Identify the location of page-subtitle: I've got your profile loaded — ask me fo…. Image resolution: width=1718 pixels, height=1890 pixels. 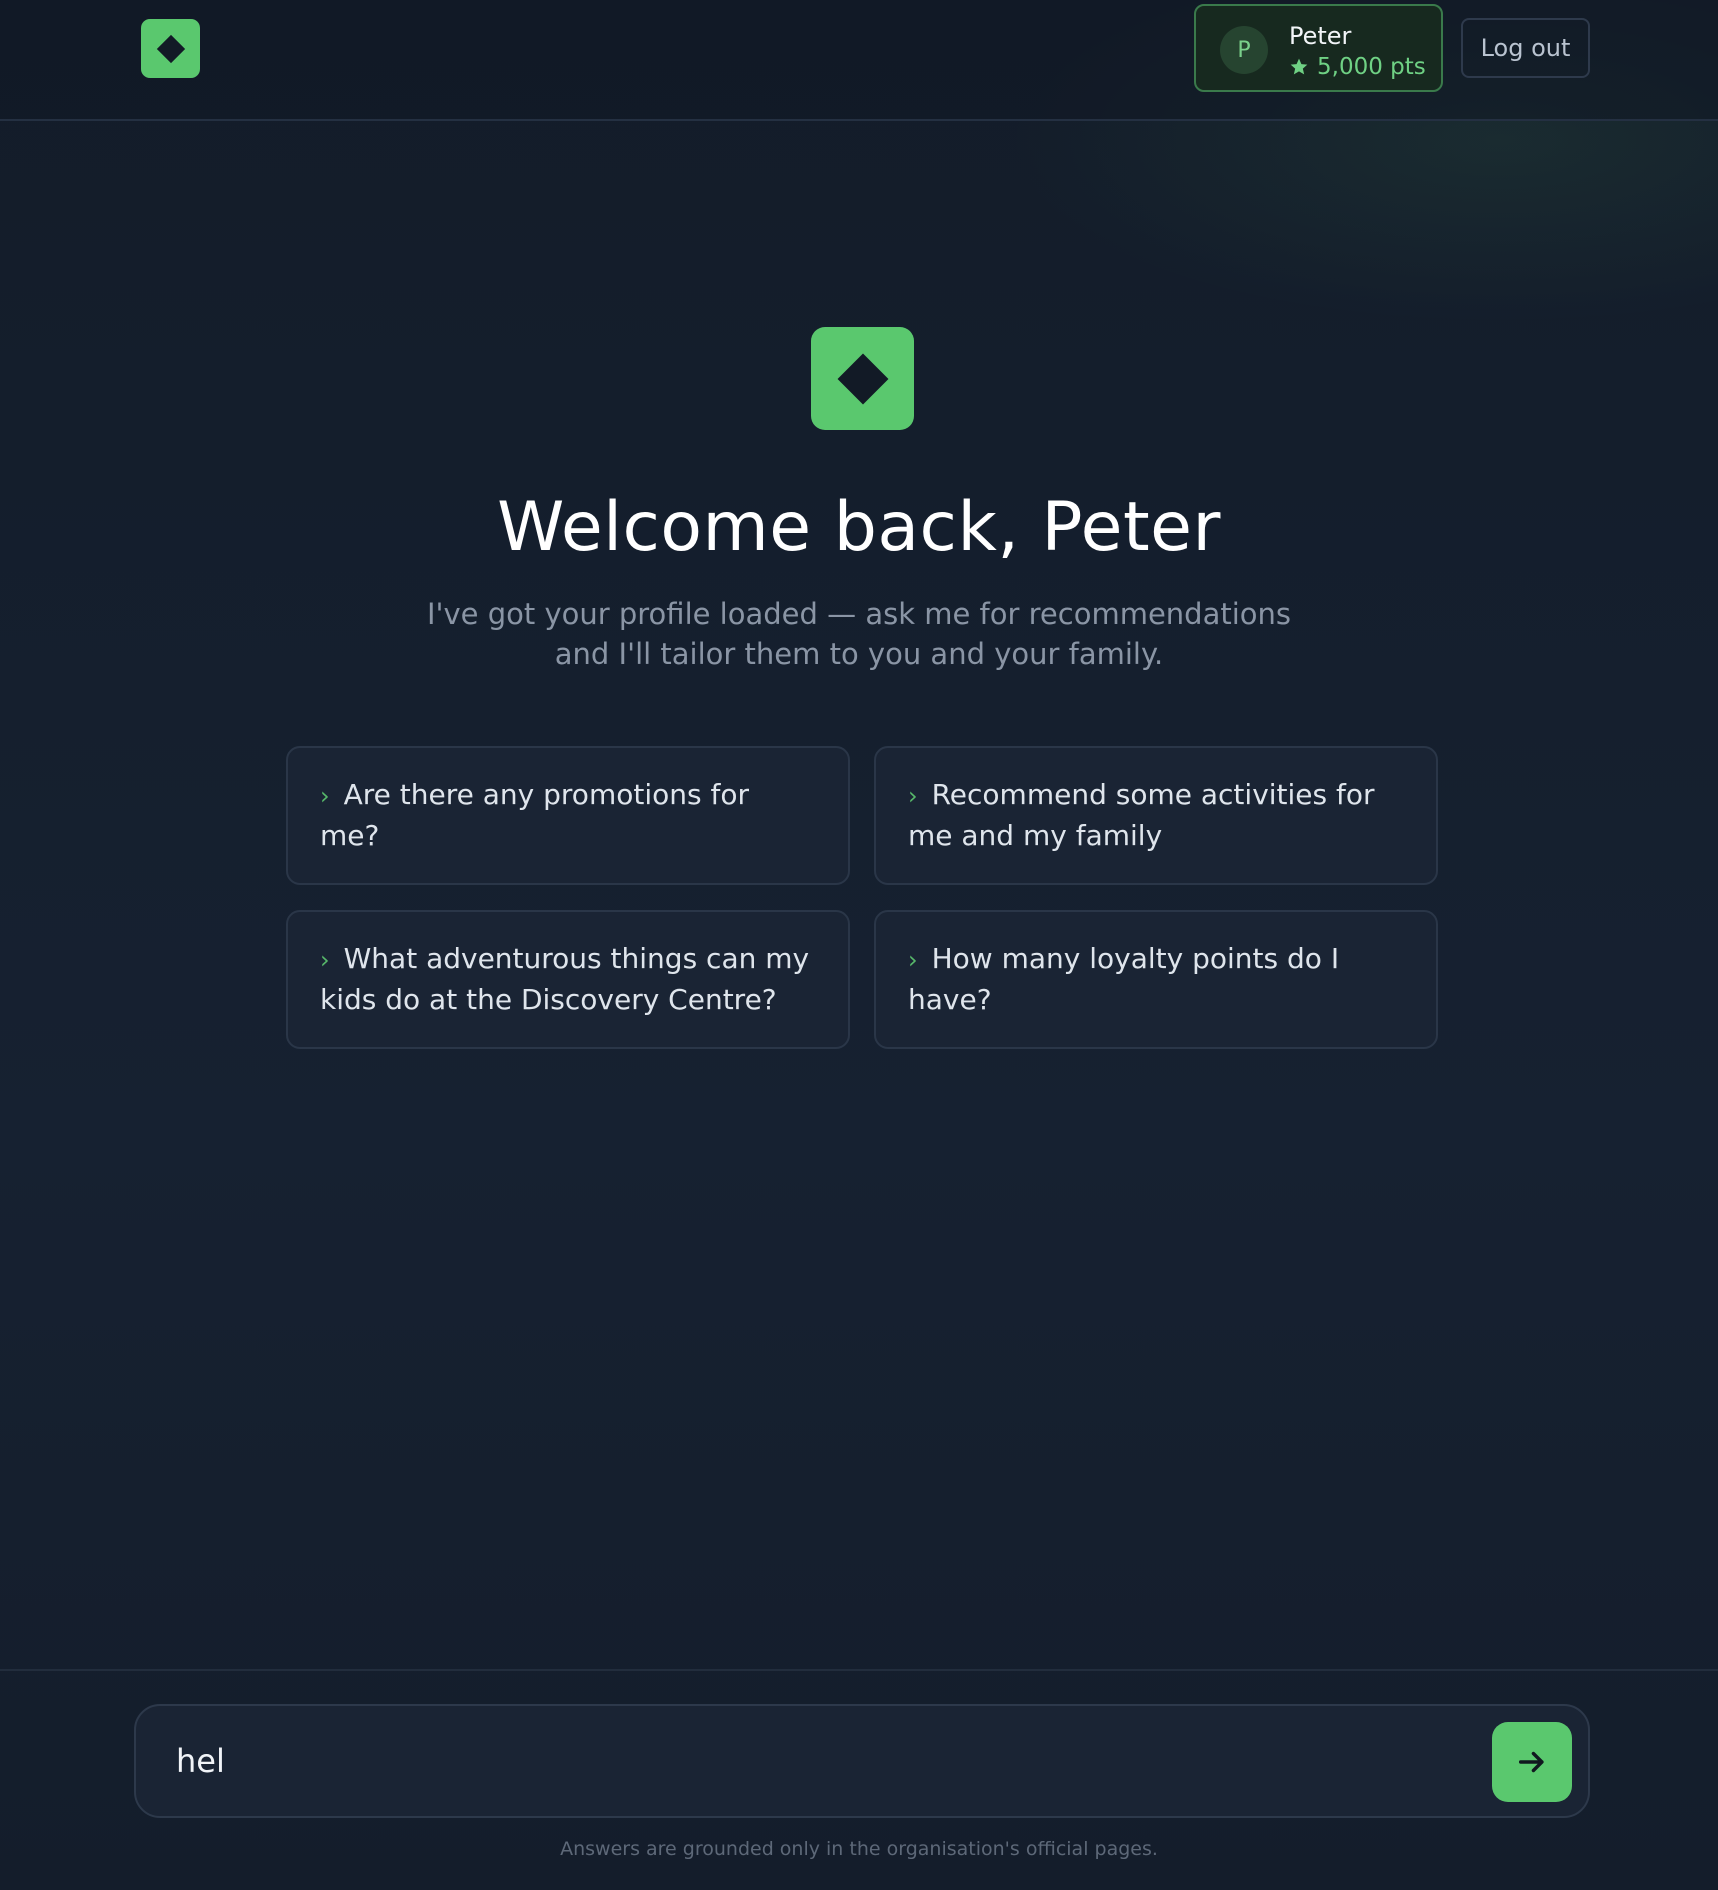
(859, 634).